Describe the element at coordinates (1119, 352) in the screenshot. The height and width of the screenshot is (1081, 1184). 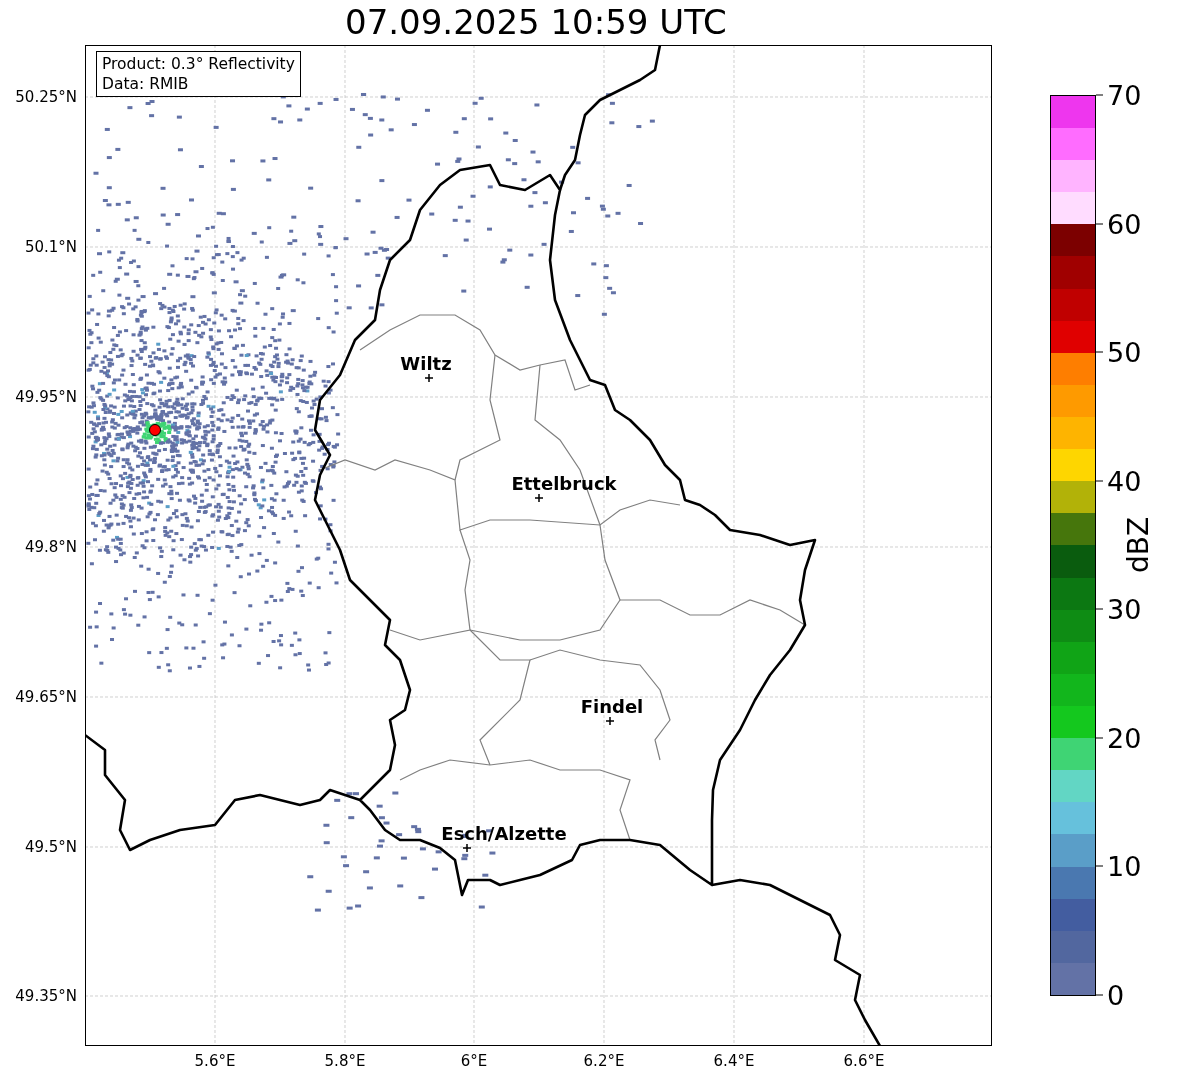
I see `colorbar-tick-label: 50` at that location.